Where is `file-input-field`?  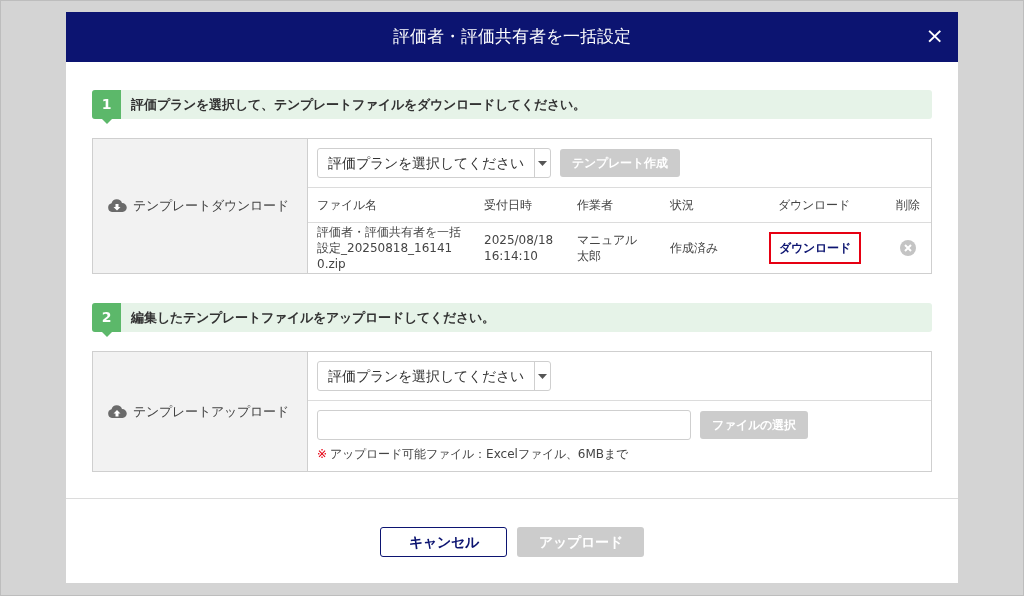
file-input-field is located at coordinates (504, 425).